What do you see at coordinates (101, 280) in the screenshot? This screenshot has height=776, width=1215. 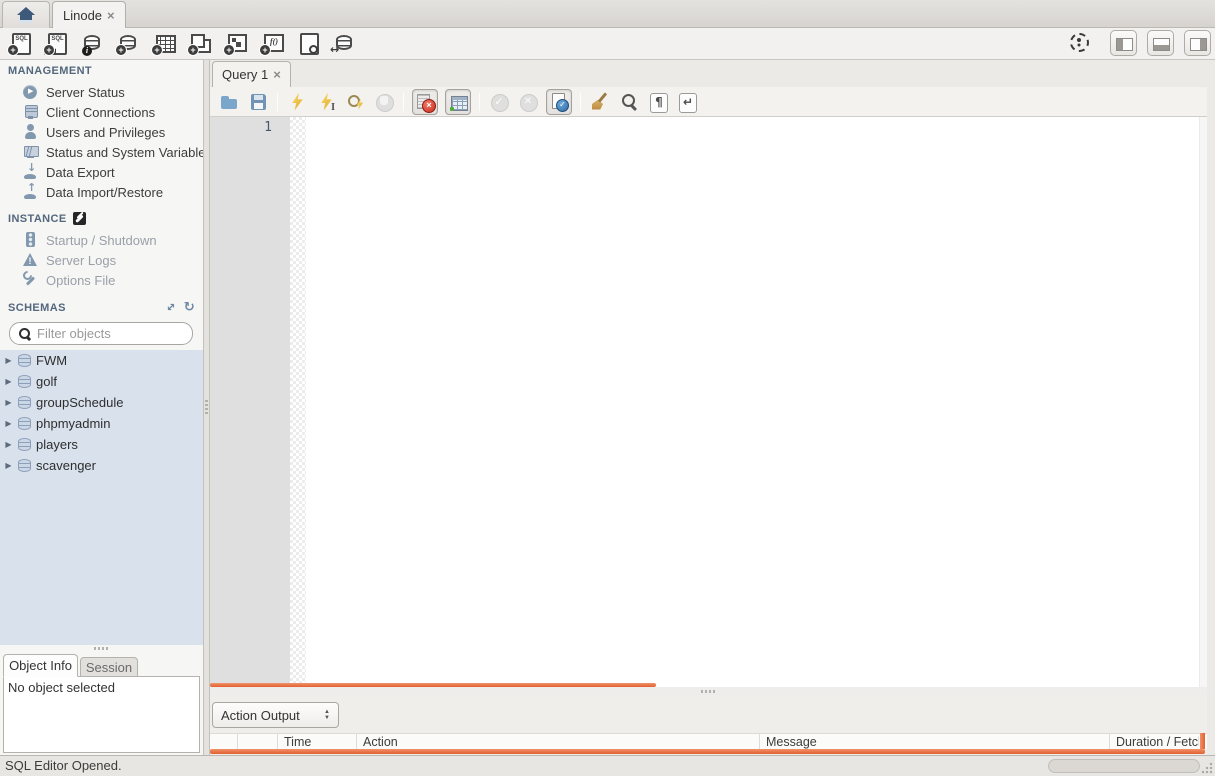 I see `sidebar-item: Options File` at bounding box center [101, 280].